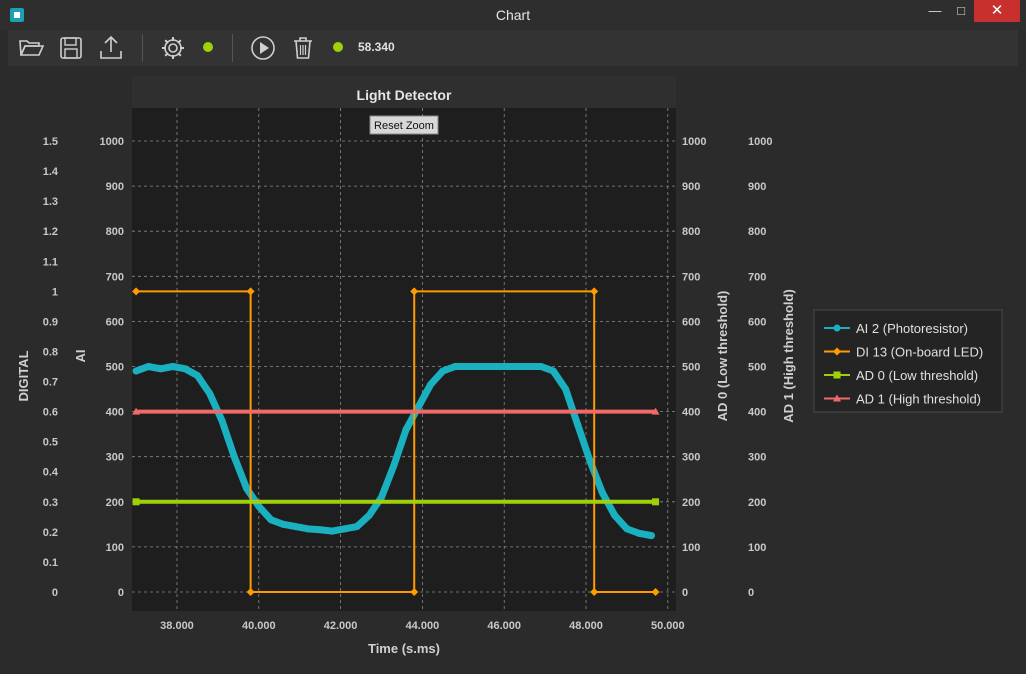 The width and height of the screenshot is (1026, 674). What do you see at coordinates (691, 277) in the screenshot?
I see `ad0-tick-label: 700` at bounding box center [691, 277].